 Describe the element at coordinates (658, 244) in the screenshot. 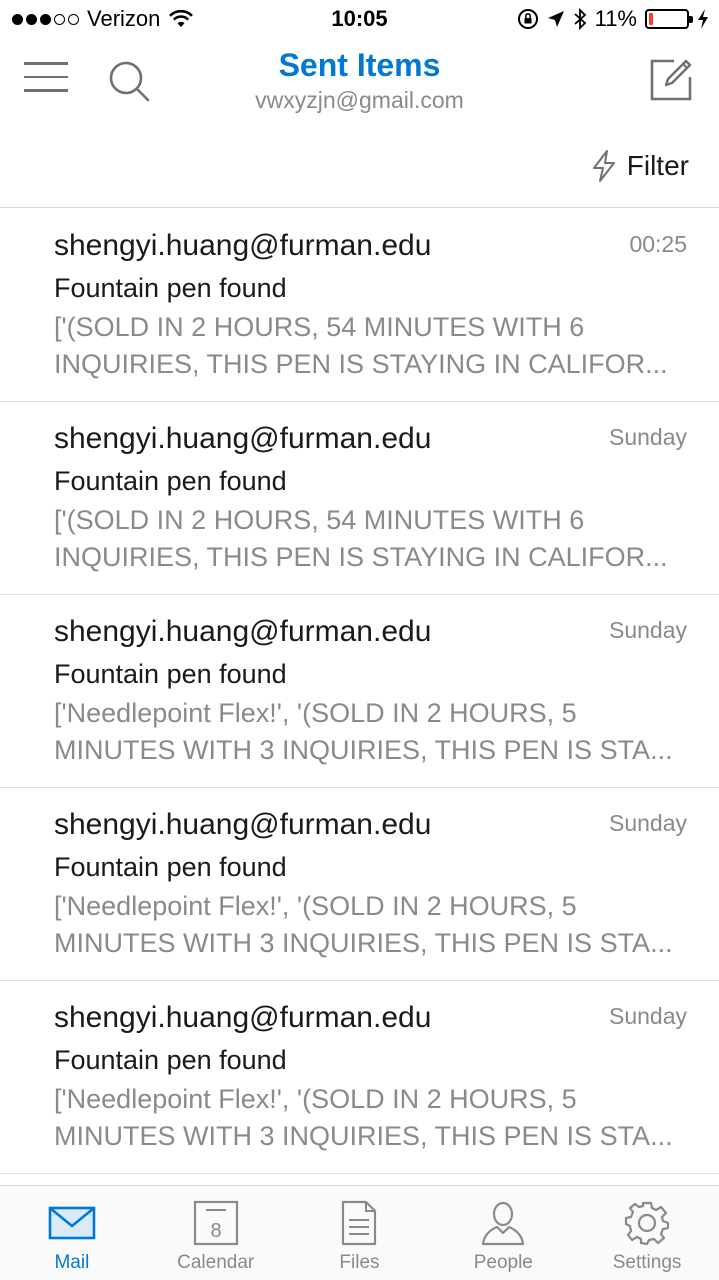

I see `message-time: 00:25` at that location.